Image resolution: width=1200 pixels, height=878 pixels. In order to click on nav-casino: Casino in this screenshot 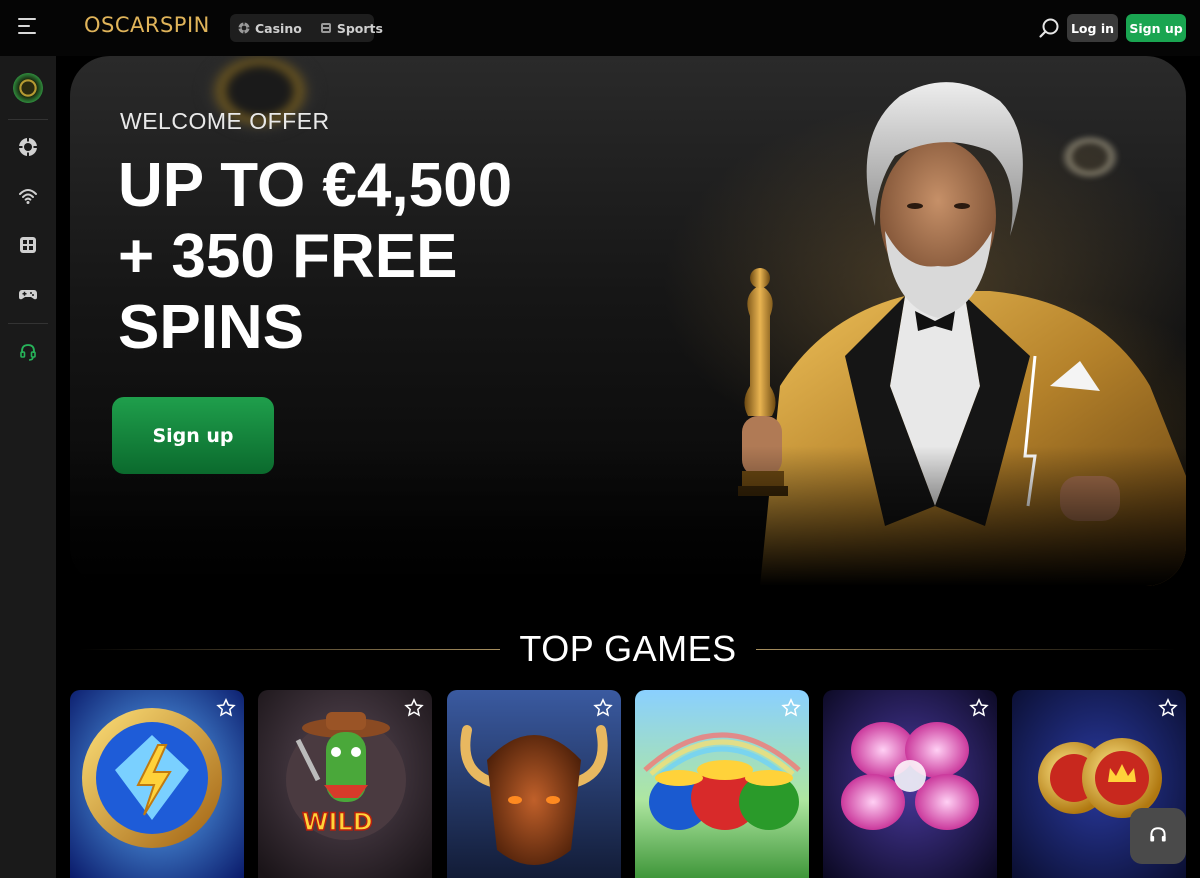, I will do `click(270, 28)`.